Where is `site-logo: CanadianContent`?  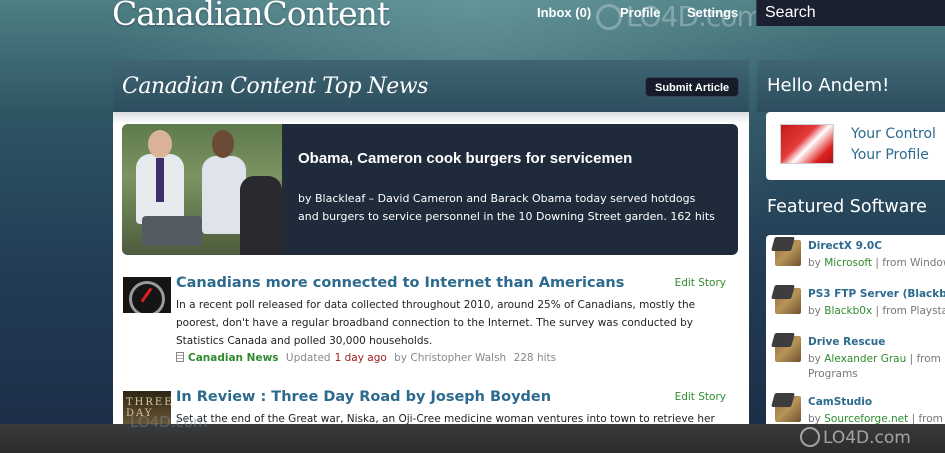 site-logo: CanadianContent is located at coordinates (251, 16).